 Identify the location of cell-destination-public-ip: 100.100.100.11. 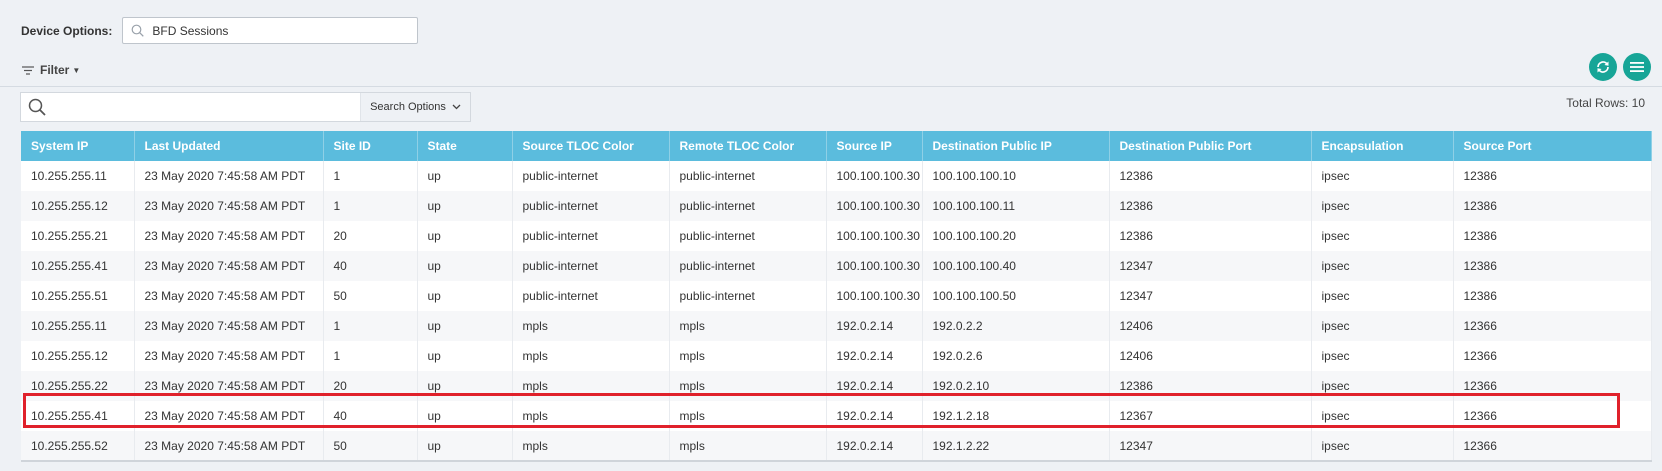
(1016, 206).